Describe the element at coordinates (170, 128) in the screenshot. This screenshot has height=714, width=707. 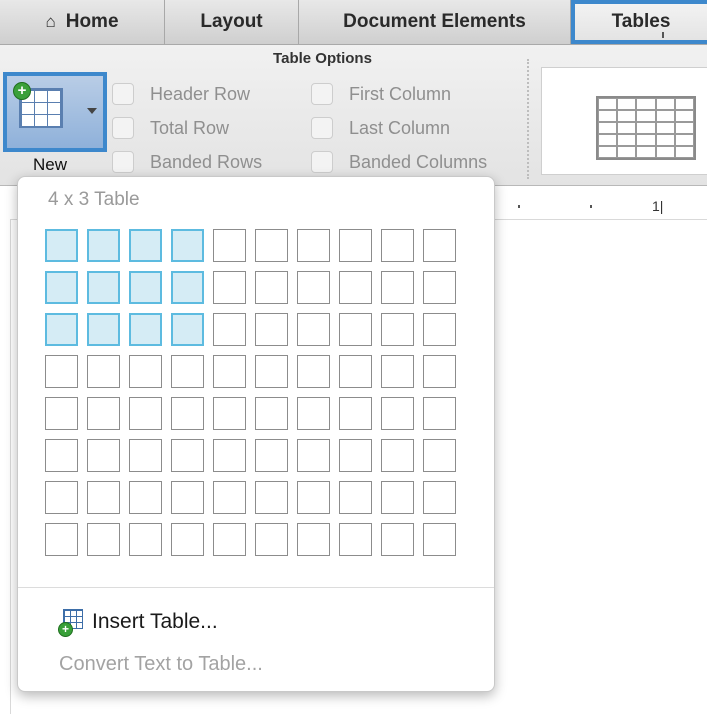
I see `option-total-row: Total Row` at that location.